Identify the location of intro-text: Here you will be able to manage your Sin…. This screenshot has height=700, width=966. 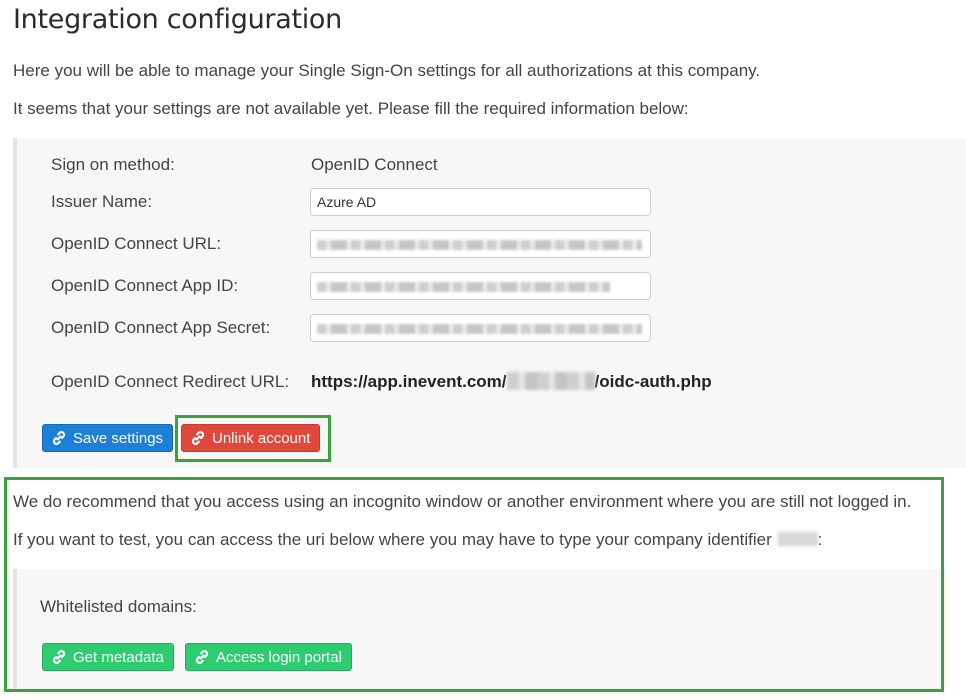
(387, 70).